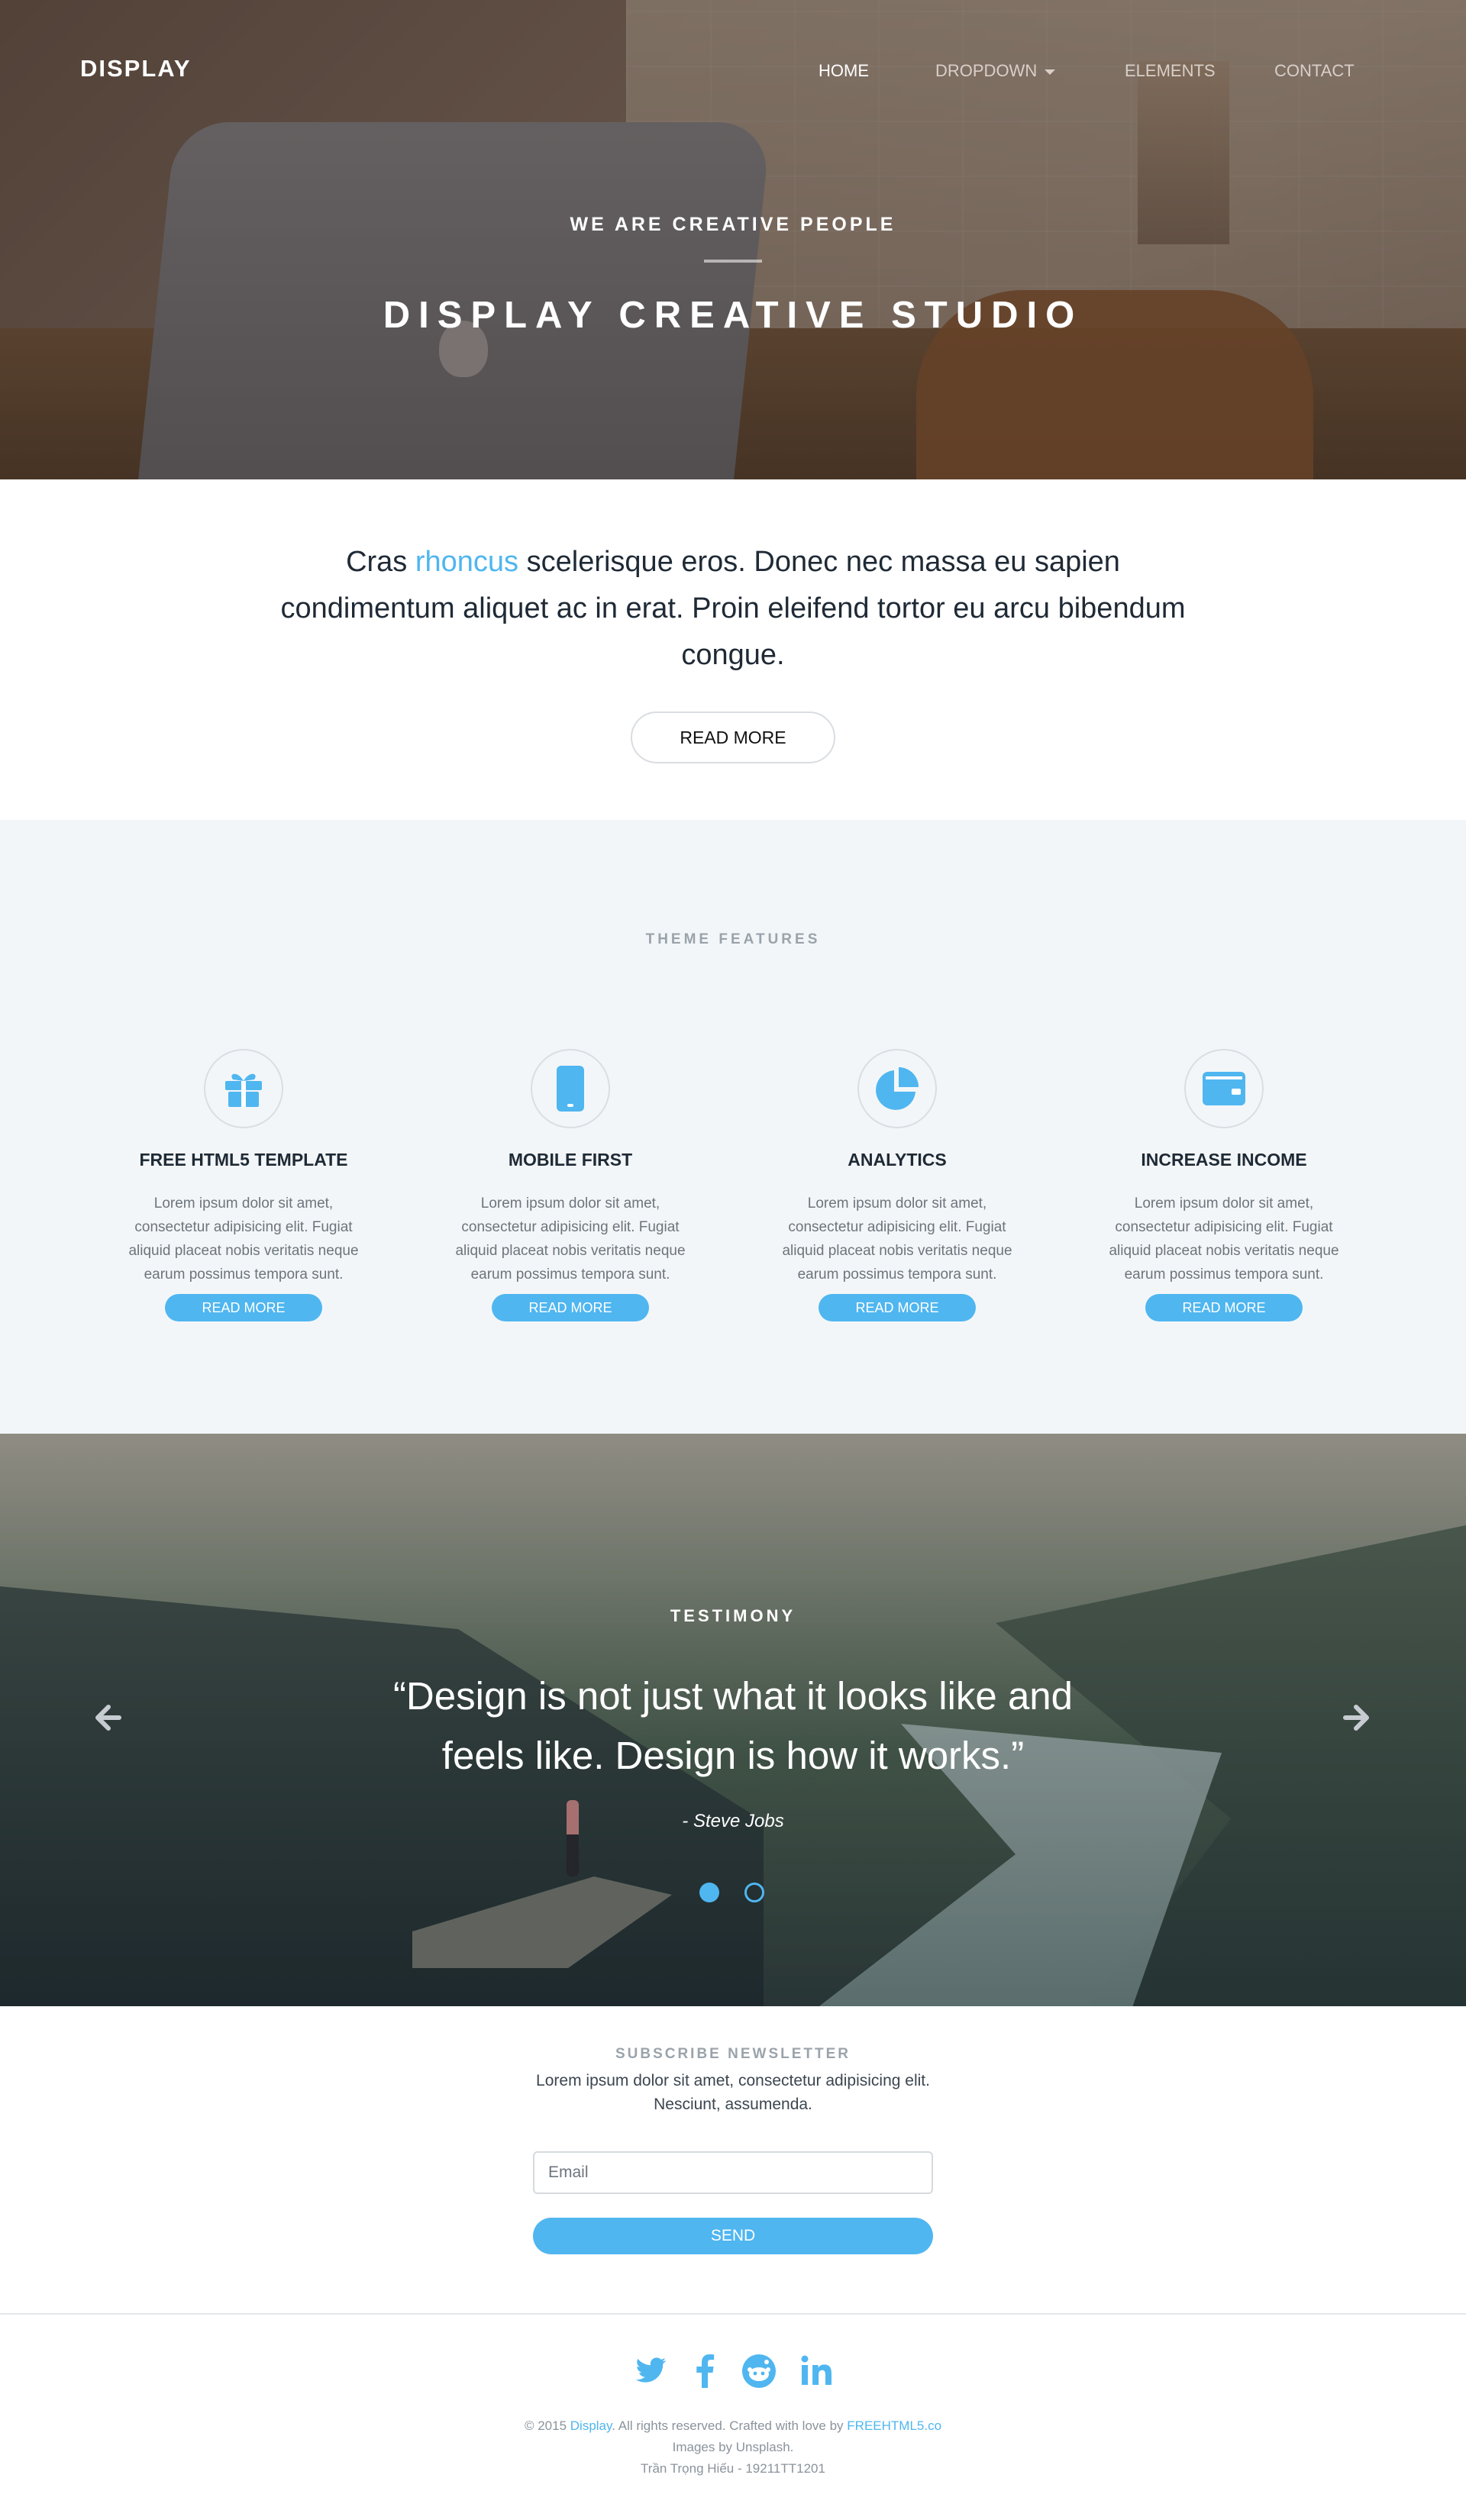 The image size is (1466, 2520). Describe the element at coordinates (894, 2425) in the screenshot. I see `freehtml5-link: FREEHTML5.co` at that location.